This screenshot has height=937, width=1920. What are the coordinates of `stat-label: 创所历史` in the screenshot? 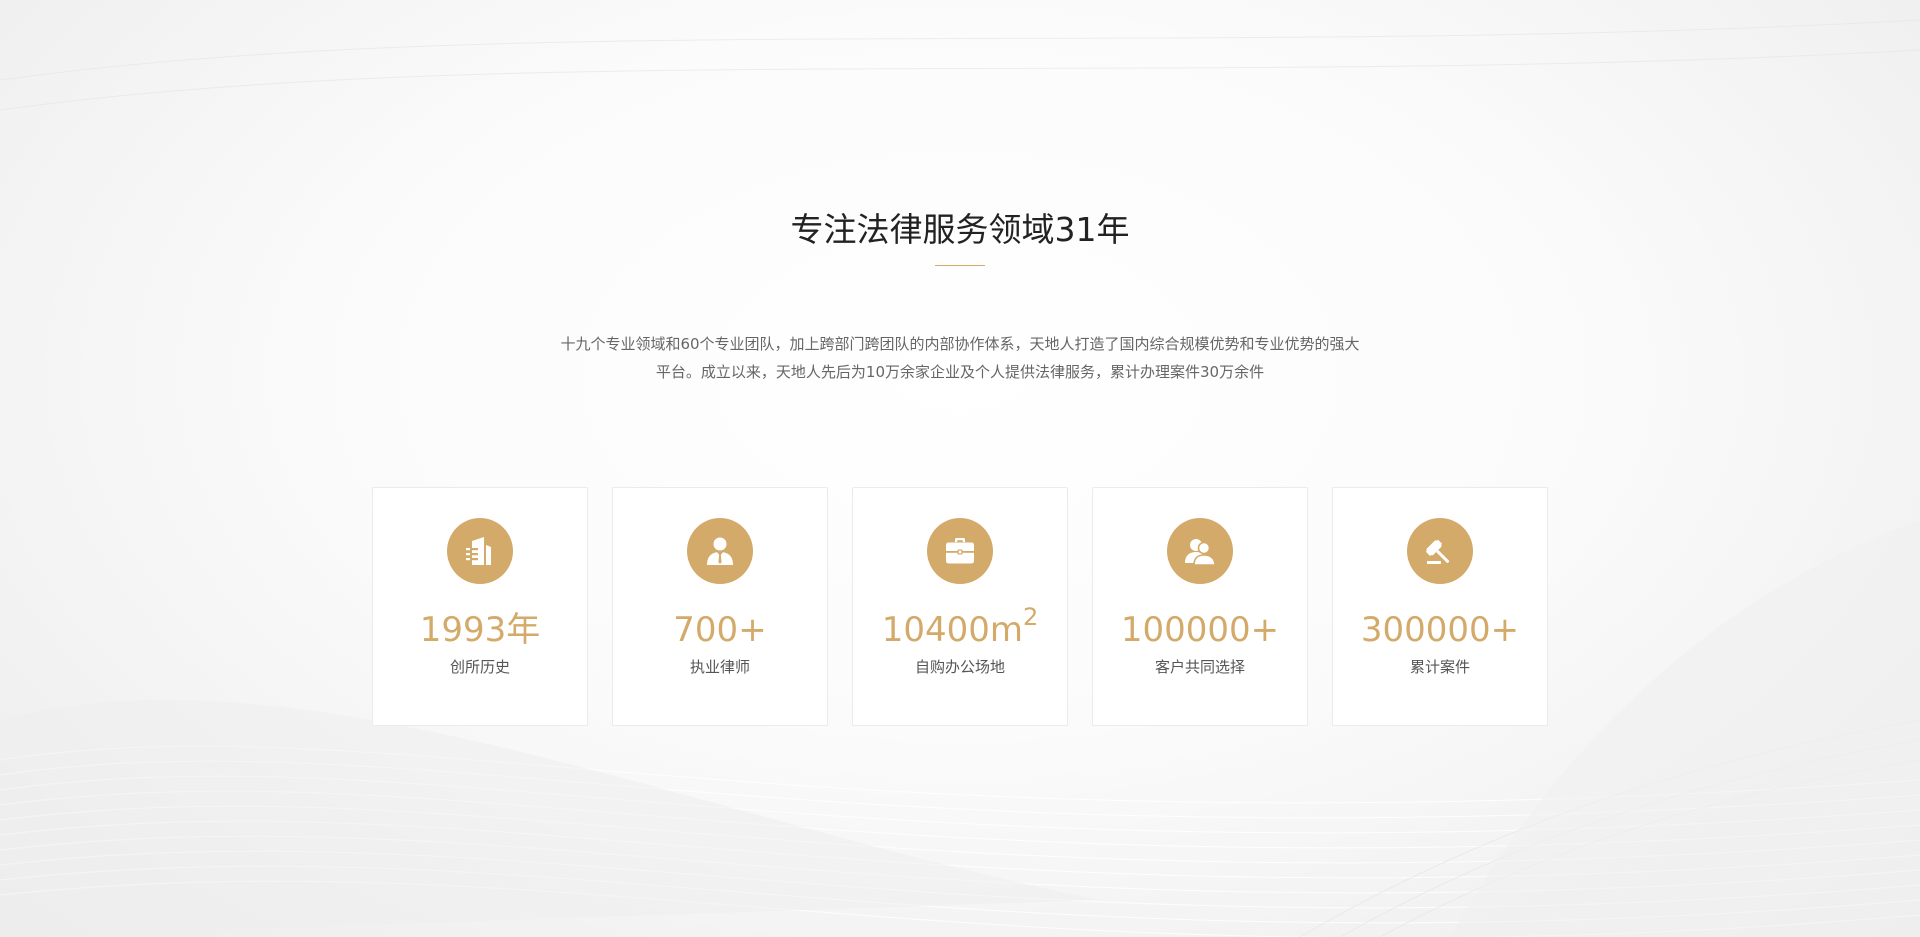 It's located at (479, 667).